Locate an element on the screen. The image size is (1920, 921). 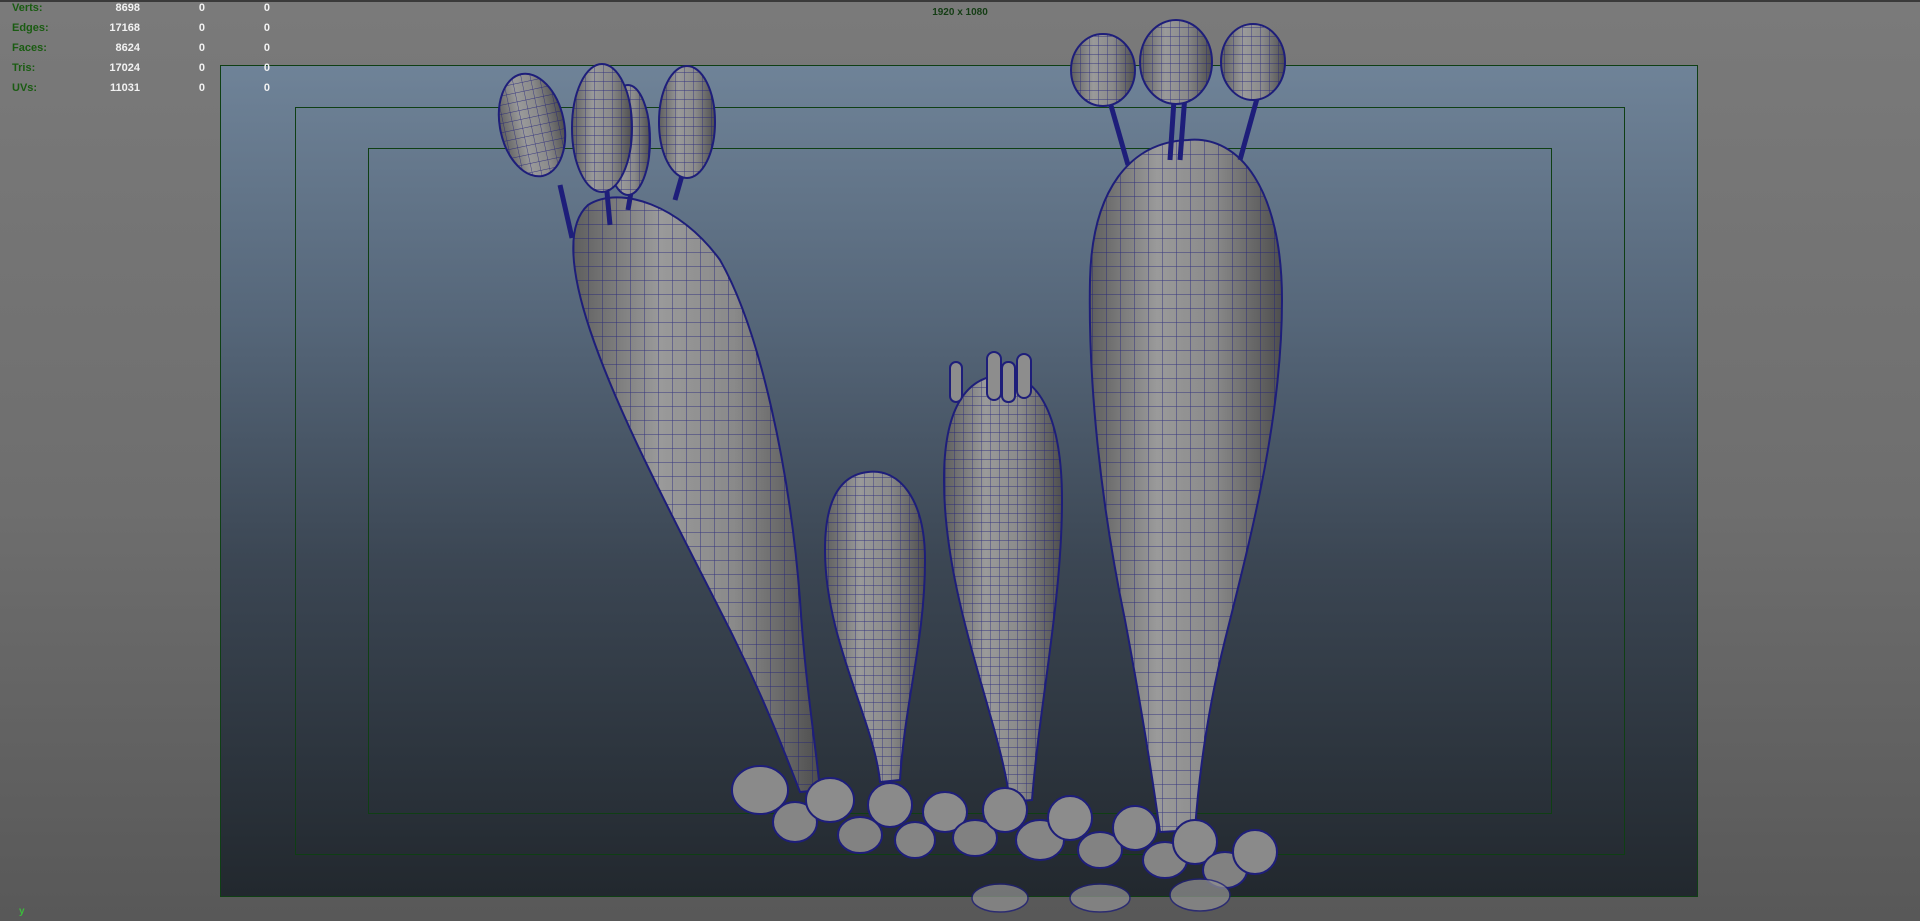
hud-label: Verts: is located at coordinates (27, 8).